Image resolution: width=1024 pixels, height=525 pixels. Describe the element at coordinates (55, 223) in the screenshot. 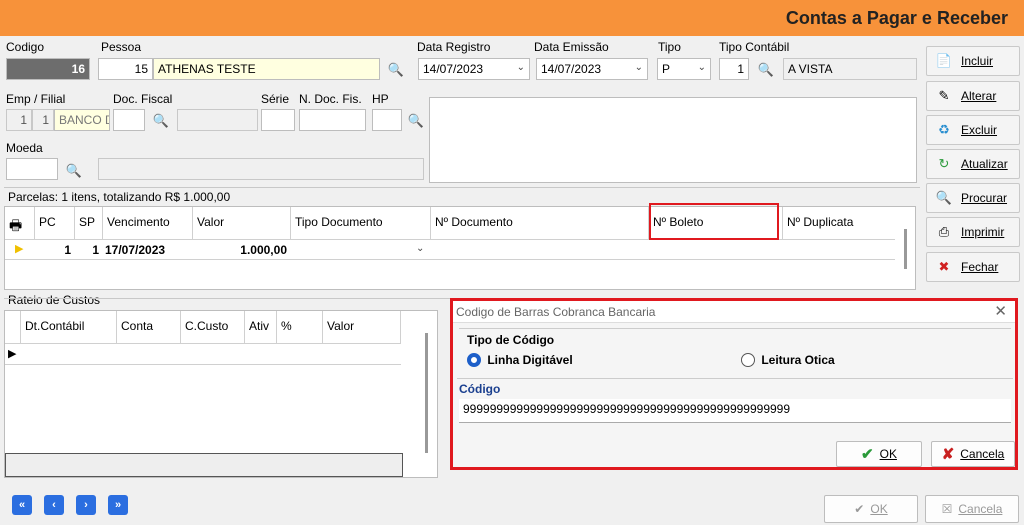

I see `column-header: PC` at that location.